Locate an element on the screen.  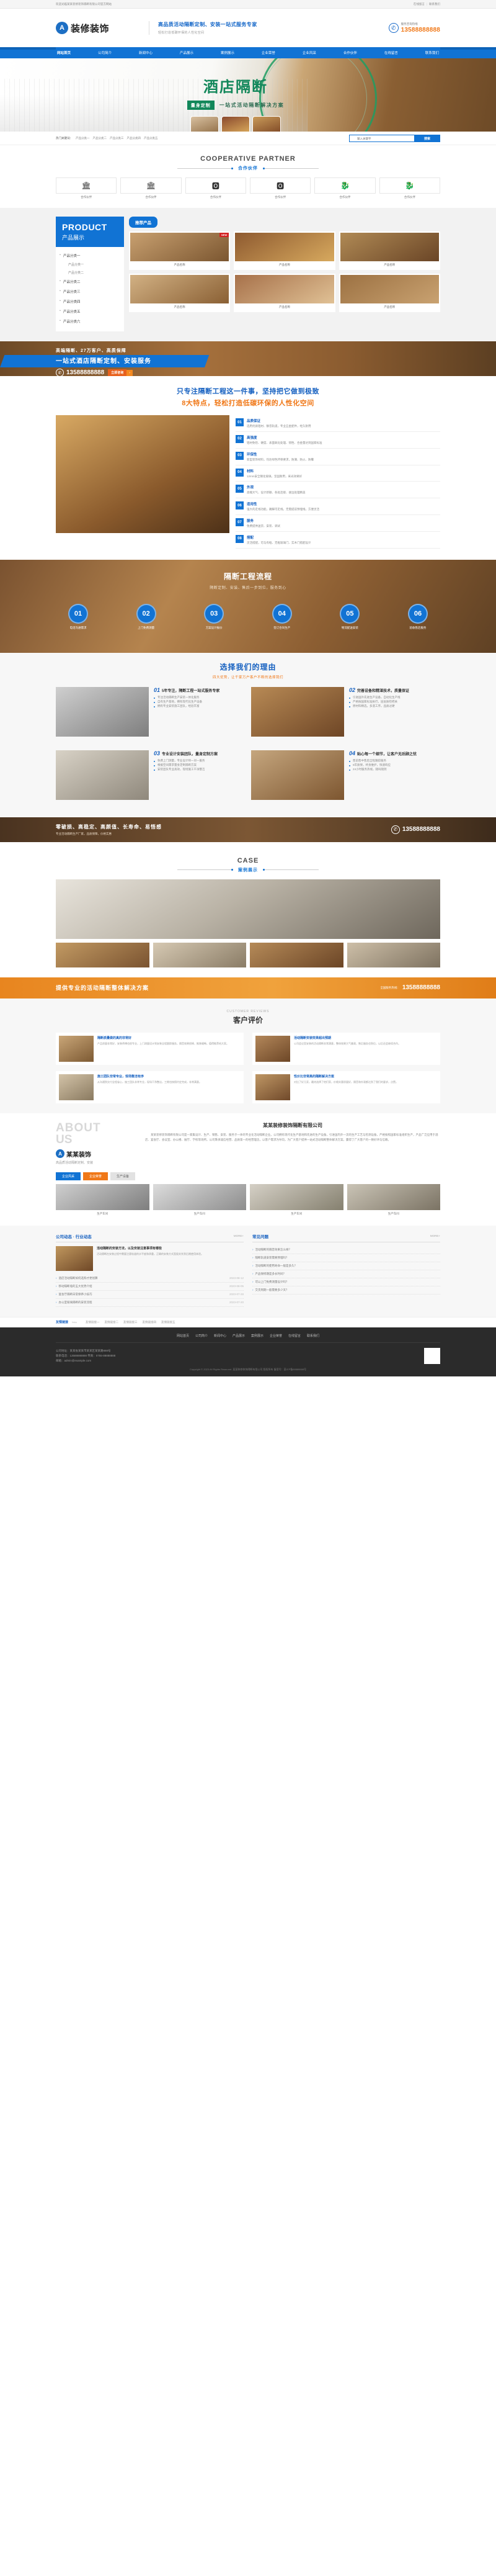
product-category: 产品分类六 is located at coordinates (90, 321).